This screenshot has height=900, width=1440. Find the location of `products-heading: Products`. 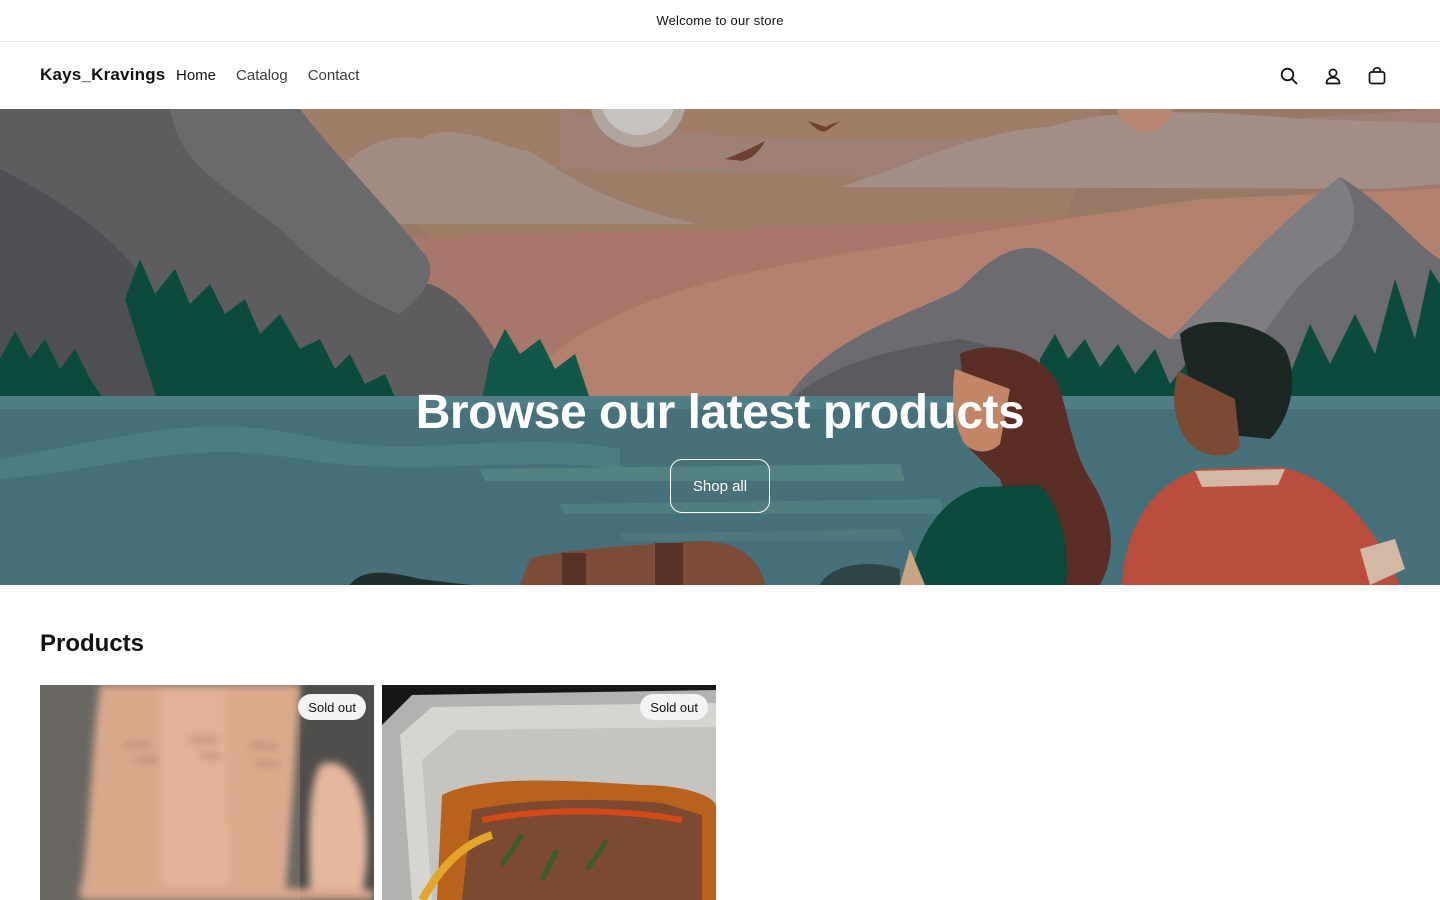

products-heading: Products is located at coordinates (92, 643).